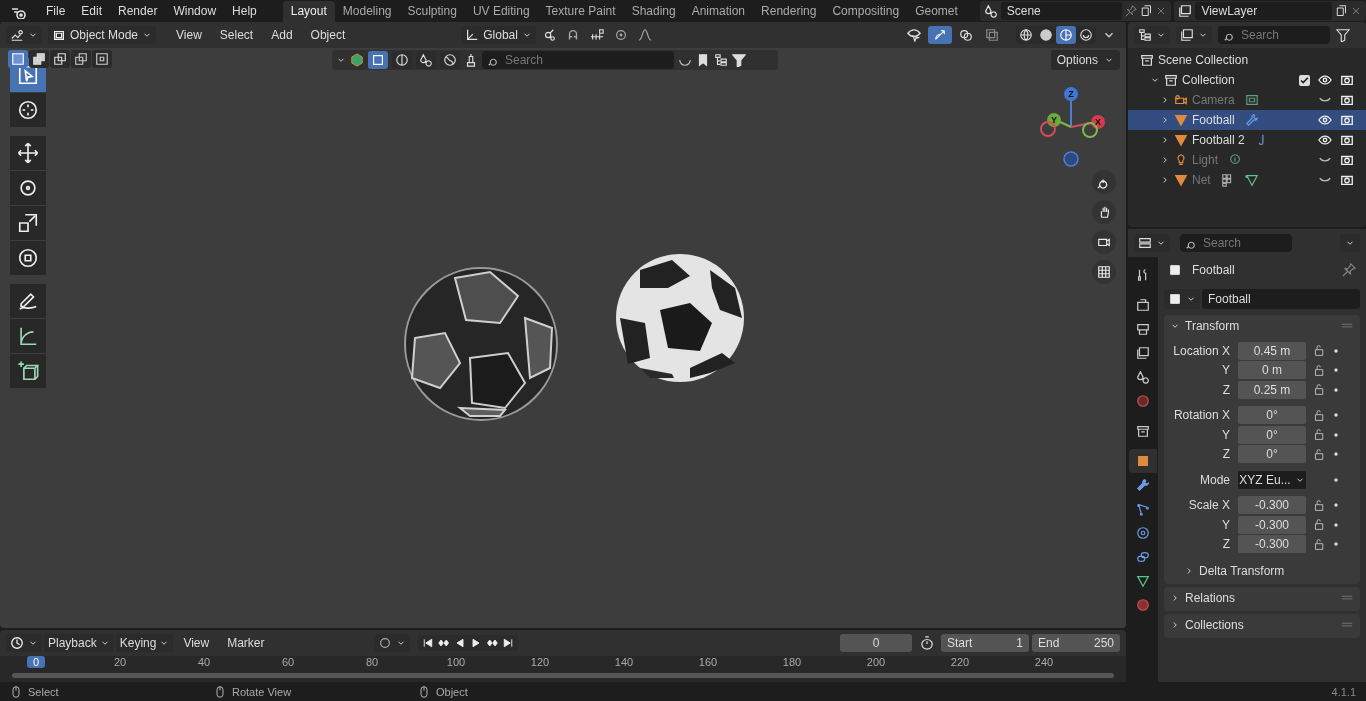 Image resolution: width=1366 pixels, height=701 pixels. I want to click on gizmo-toggle, so click(940, 35).